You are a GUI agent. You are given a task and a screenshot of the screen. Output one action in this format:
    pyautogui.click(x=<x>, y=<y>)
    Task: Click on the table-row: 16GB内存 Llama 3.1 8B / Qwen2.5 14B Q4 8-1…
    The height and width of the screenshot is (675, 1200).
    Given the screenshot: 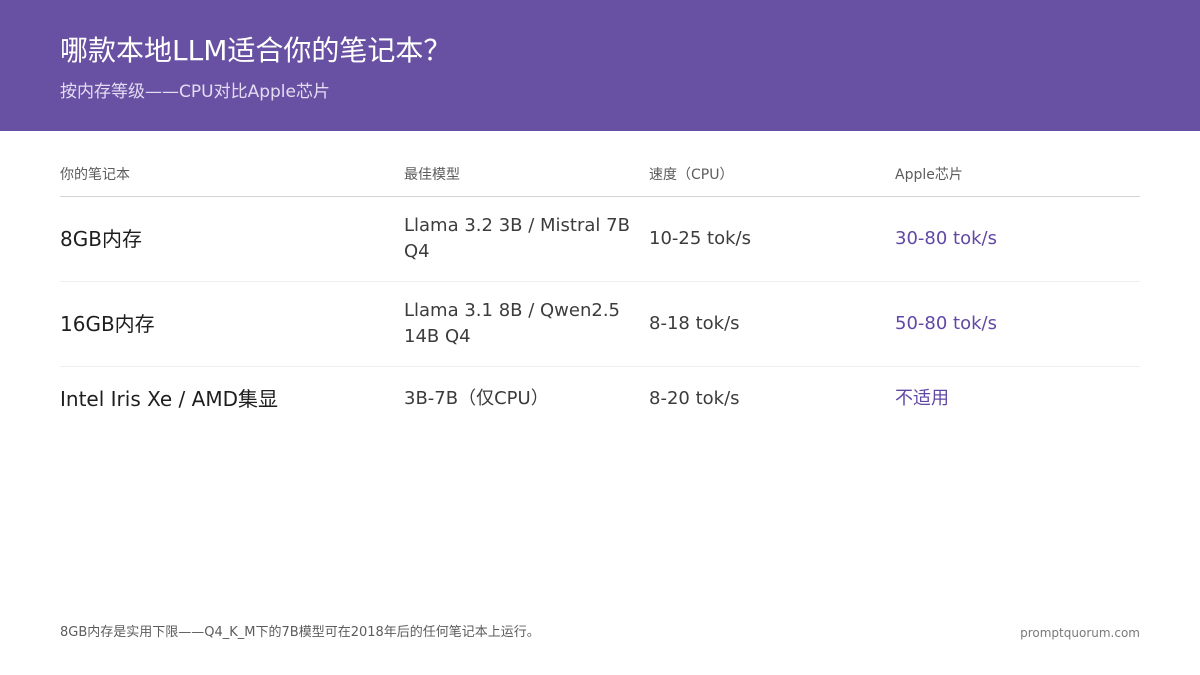 What is the action you would take?
    pyautogui.click(x=600, y=324)
    